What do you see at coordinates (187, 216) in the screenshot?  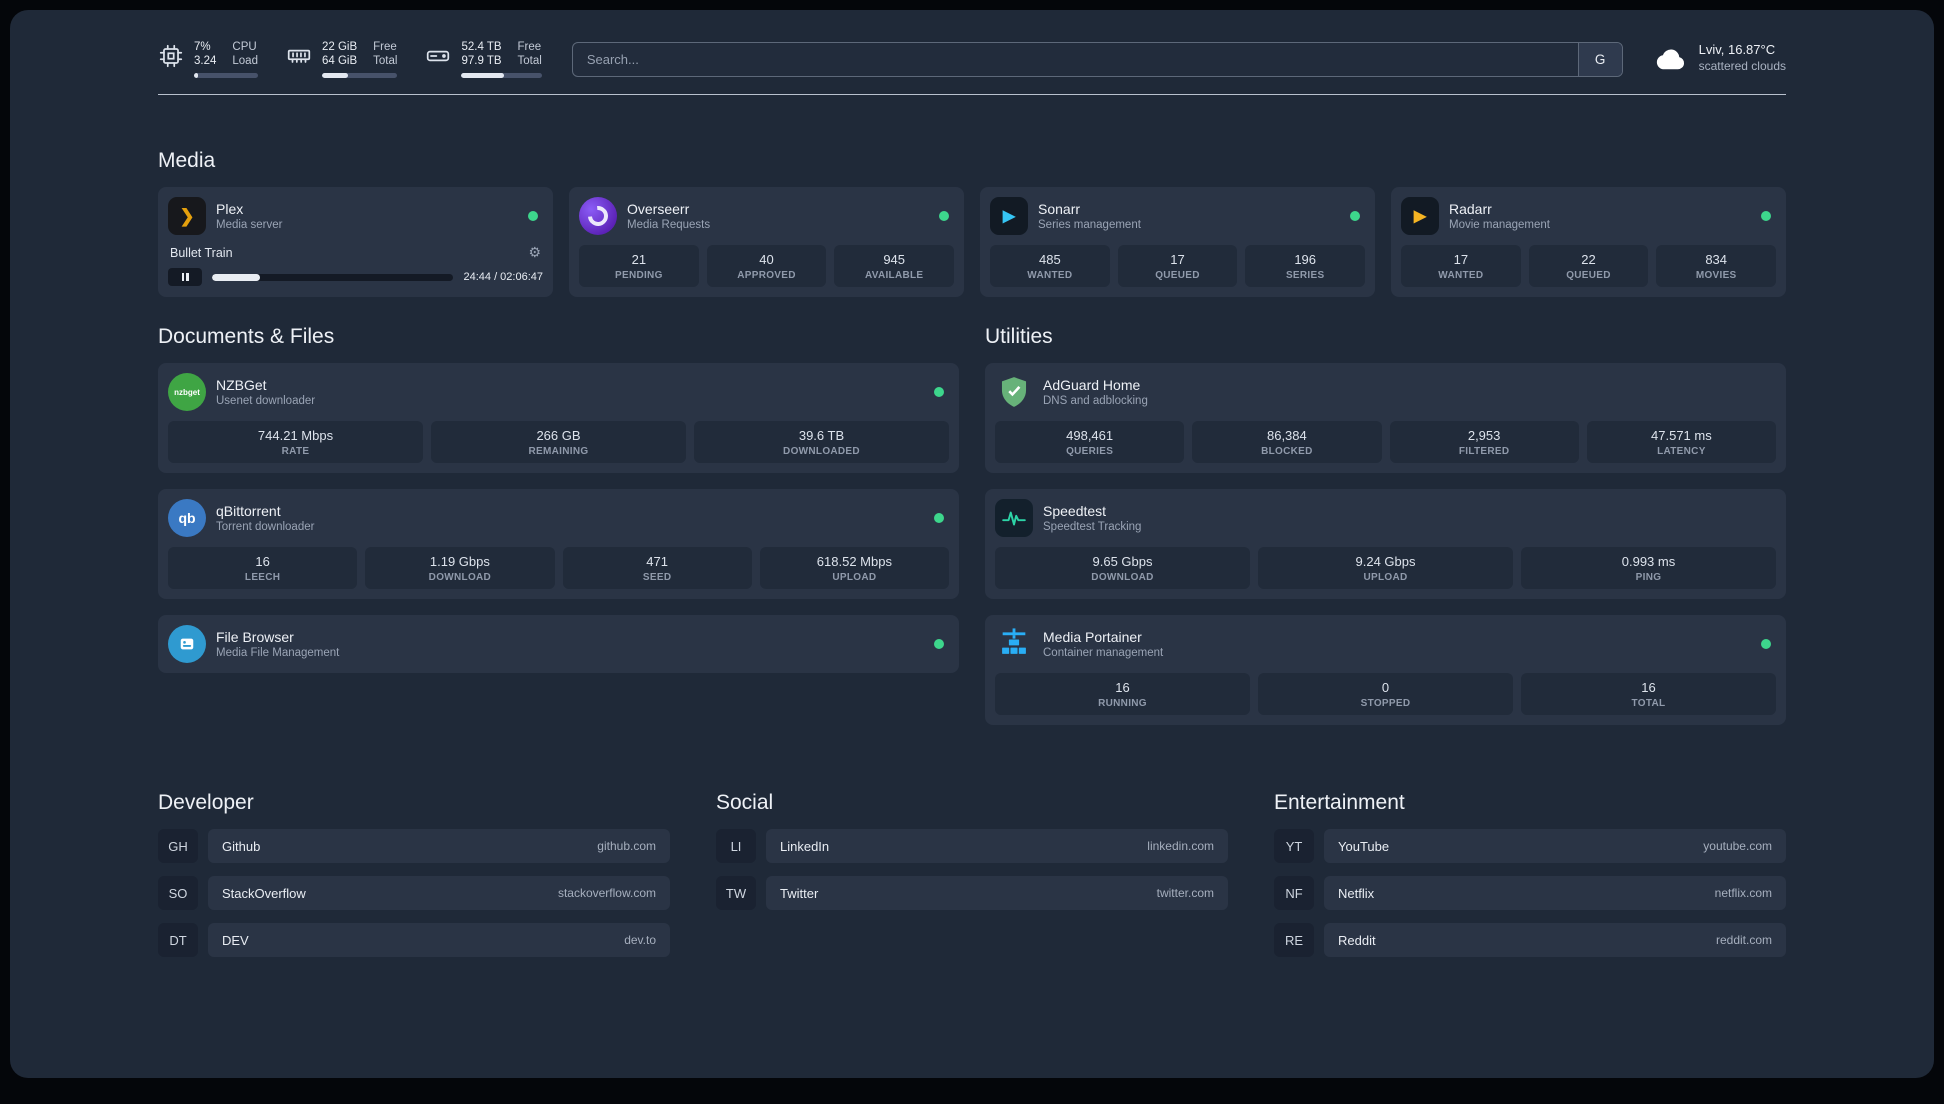 I see `plex-icon: ❯` at bounding box center [187, 216].